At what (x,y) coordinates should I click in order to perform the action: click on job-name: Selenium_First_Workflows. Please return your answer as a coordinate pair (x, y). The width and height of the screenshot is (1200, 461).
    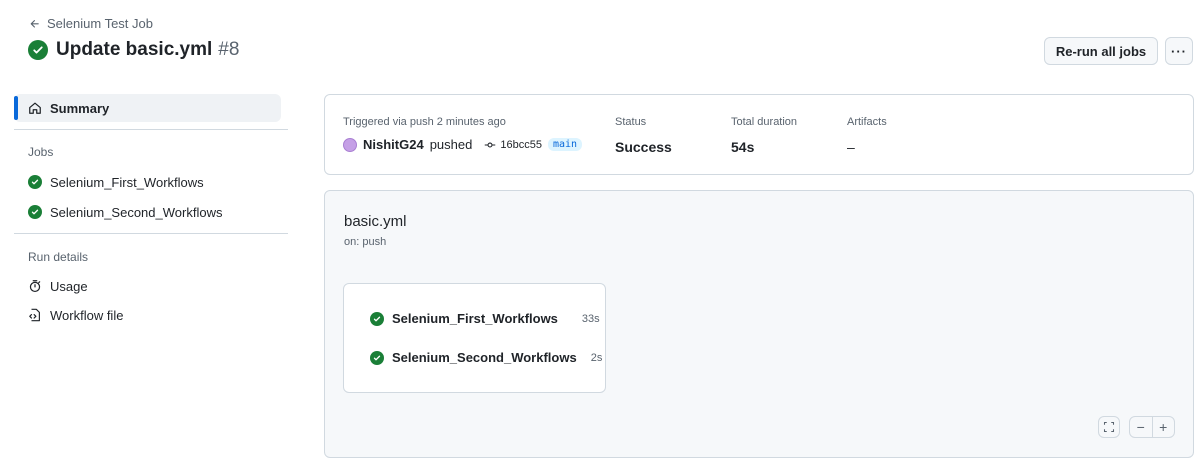
    Looking at the image, I should click on (475, 318).